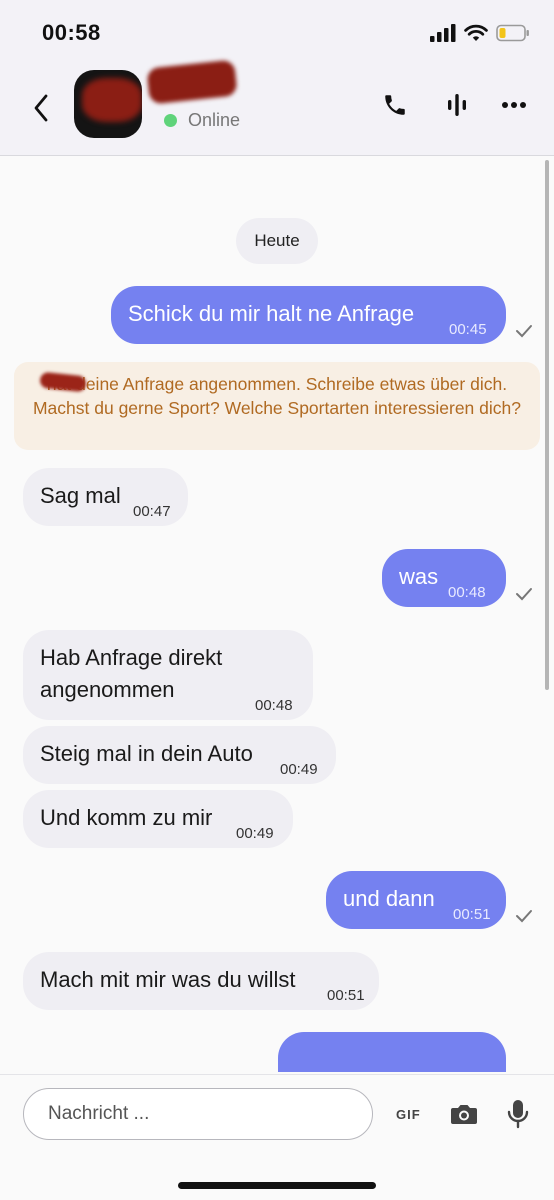  I want to click on message-time: 00:47, so click(152, 511).